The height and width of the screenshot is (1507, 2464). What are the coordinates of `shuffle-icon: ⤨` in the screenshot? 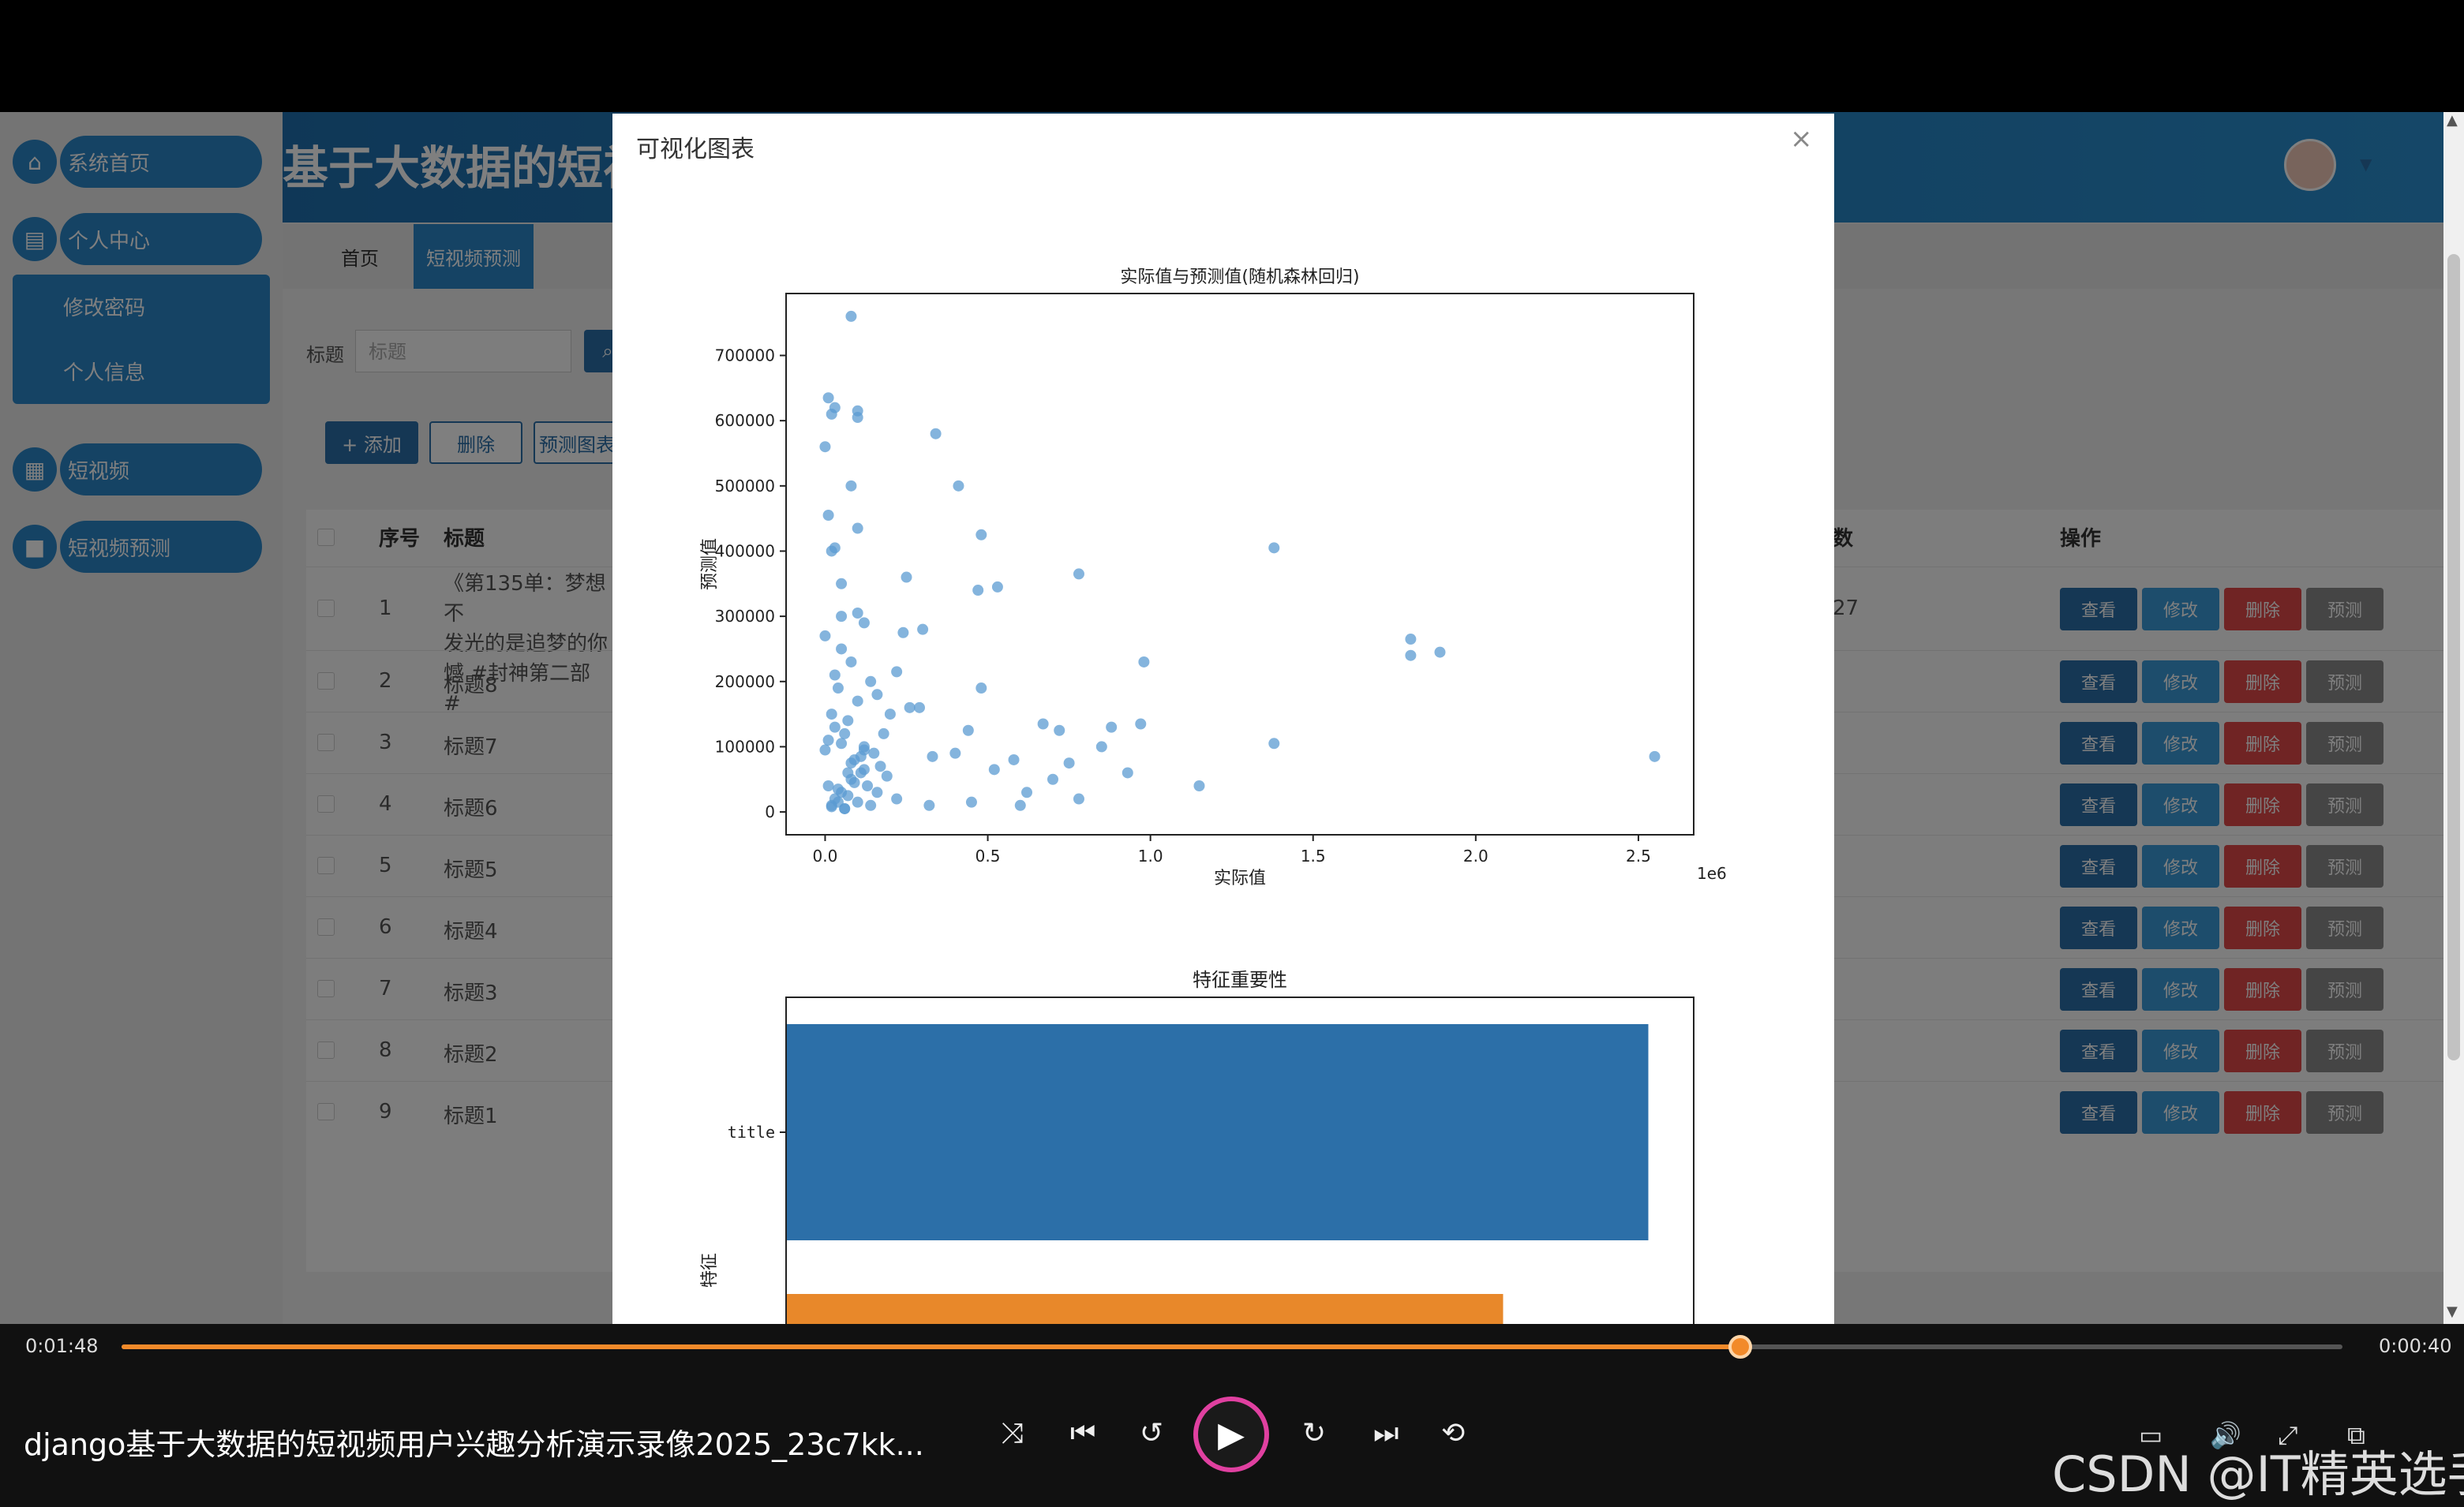 It's located at (1012, 1433).